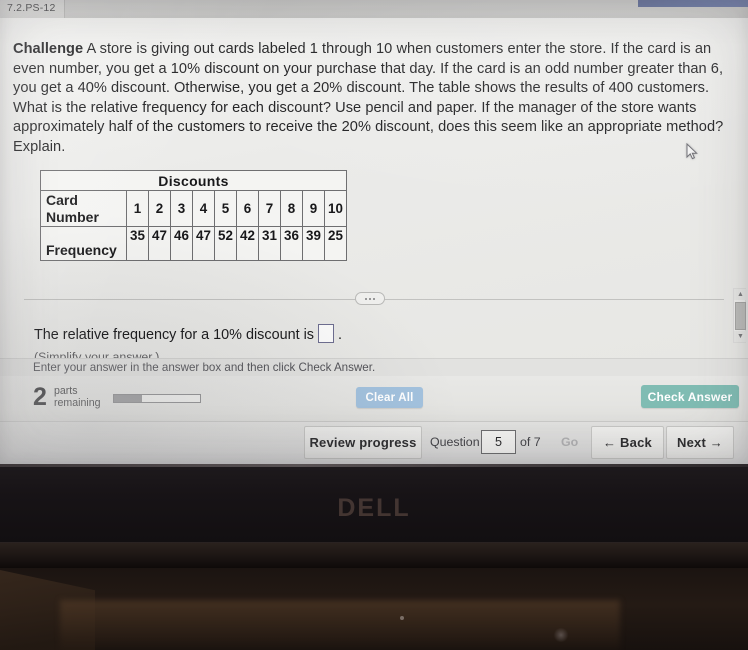  What do you see at coordinates (83, 243) in the screenshot?
I see `row-label-frequency: Frequency` at bounding box center [83, 243].